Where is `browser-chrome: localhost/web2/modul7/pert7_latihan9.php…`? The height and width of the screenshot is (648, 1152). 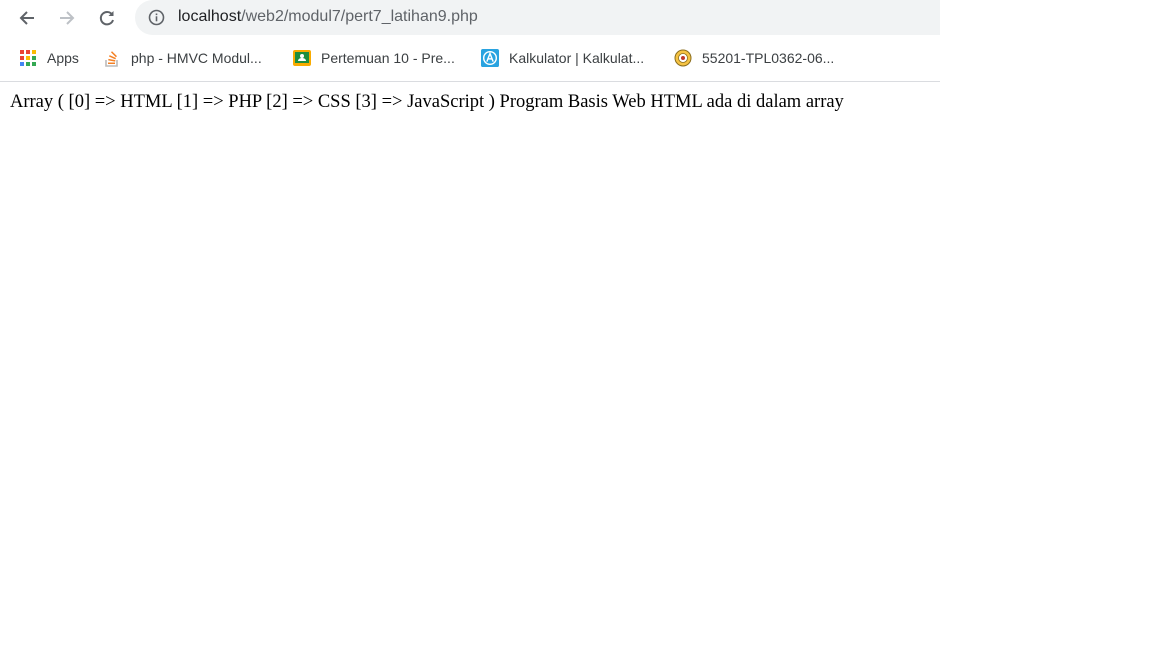 browser-chrome: localhost/web2/modul7/pert7_latihan9.php… is located at coordinates (470, 41).